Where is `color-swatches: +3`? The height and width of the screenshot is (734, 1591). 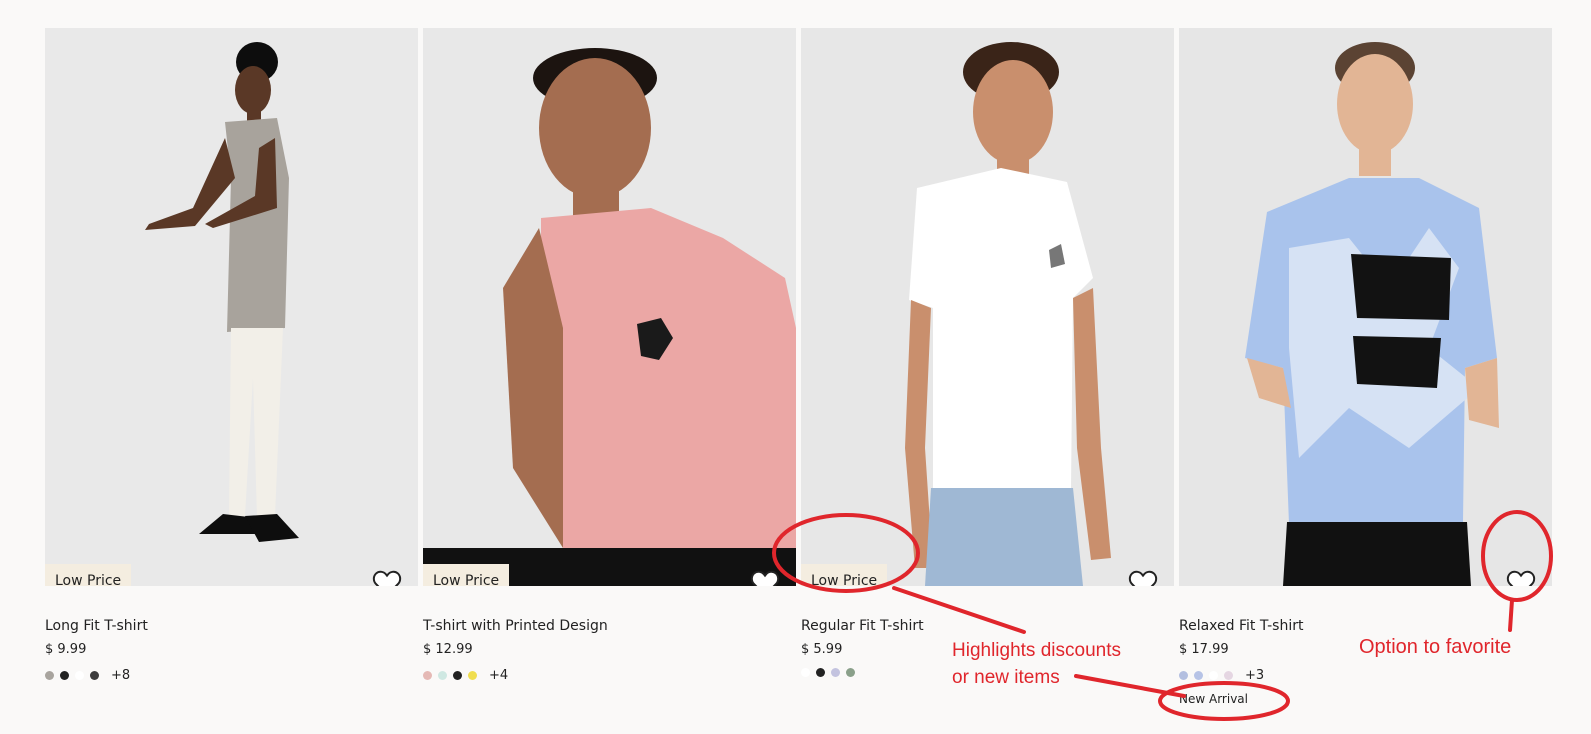 color-swatches: +3 is located at coordinates (1221, 675).